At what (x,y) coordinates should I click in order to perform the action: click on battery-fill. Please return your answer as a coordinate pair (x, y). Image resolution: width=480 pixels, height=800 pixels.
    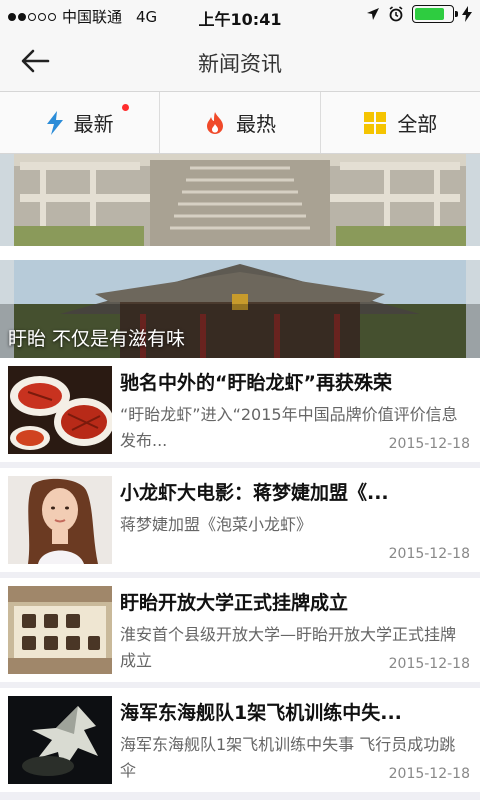
    Looking at the image, I should click on (429, 14).